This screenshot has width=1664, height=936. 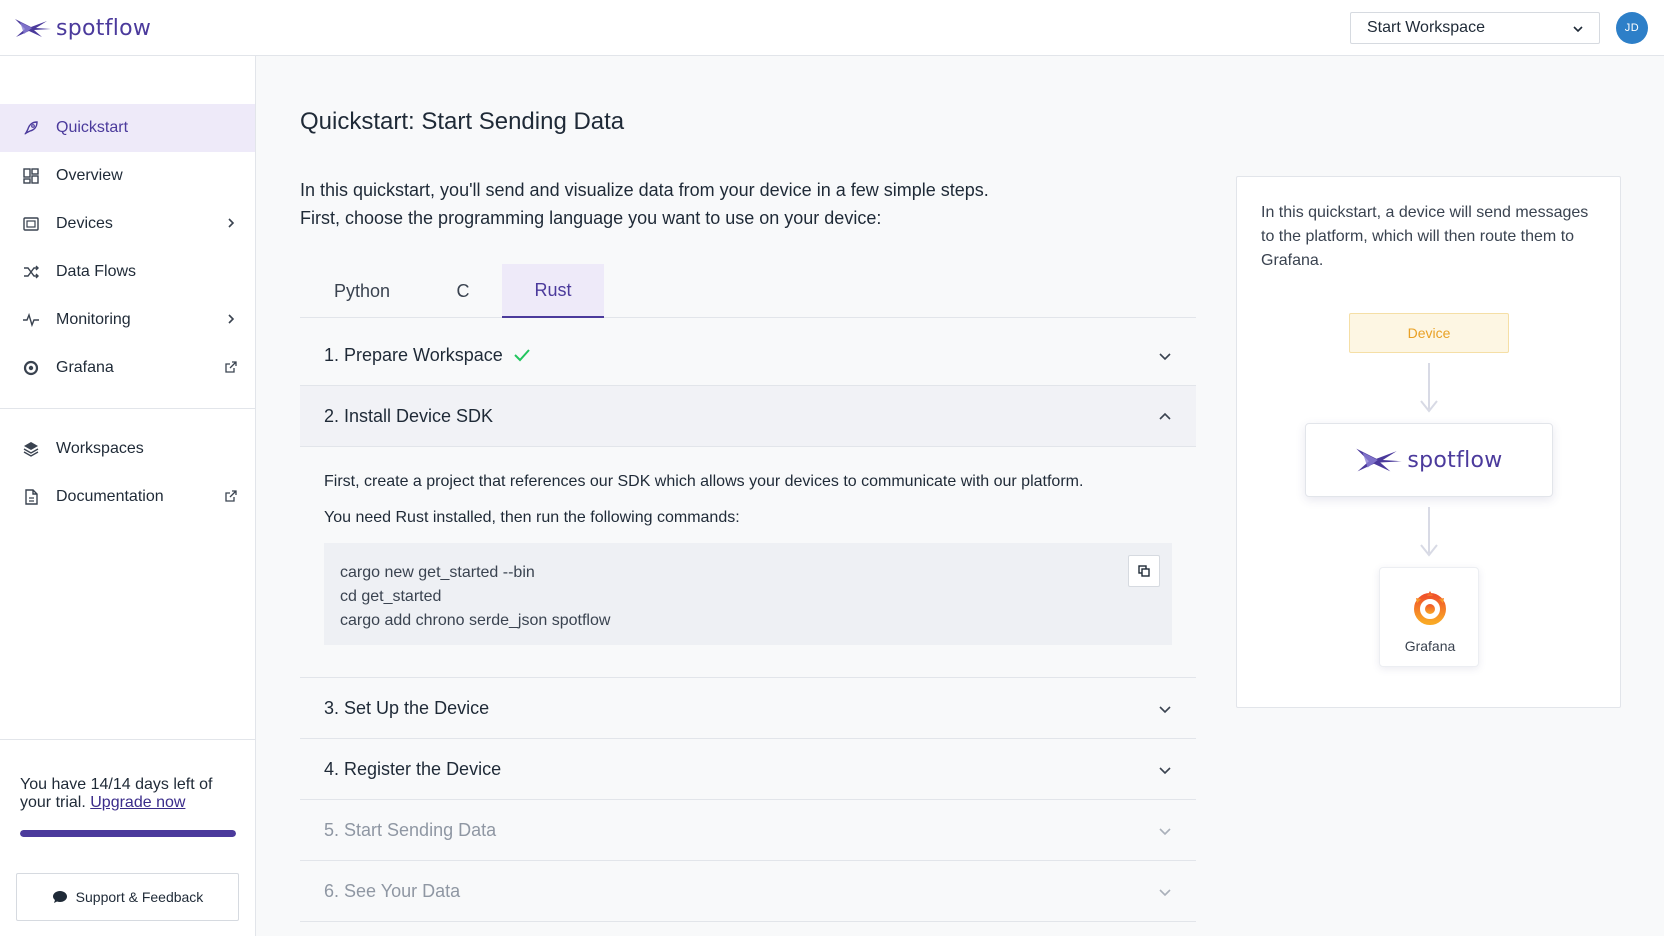 I want to click on sidebar-item-label: Devices, so click(x=84, y=223).